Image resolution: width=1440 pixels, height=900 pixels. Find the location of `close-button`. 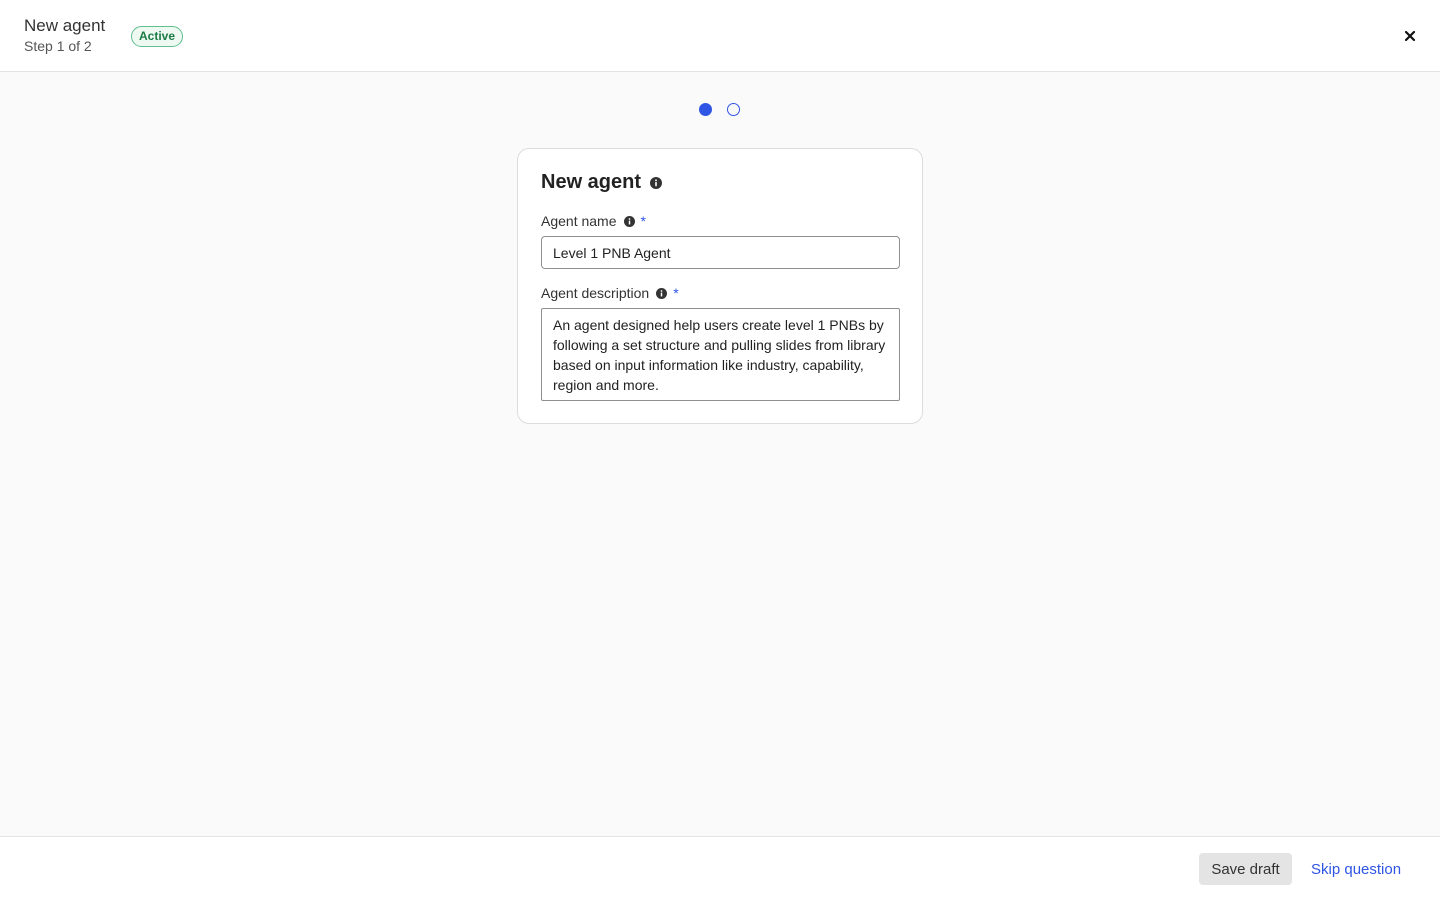

close-button is located at coordinates (1410, 36).